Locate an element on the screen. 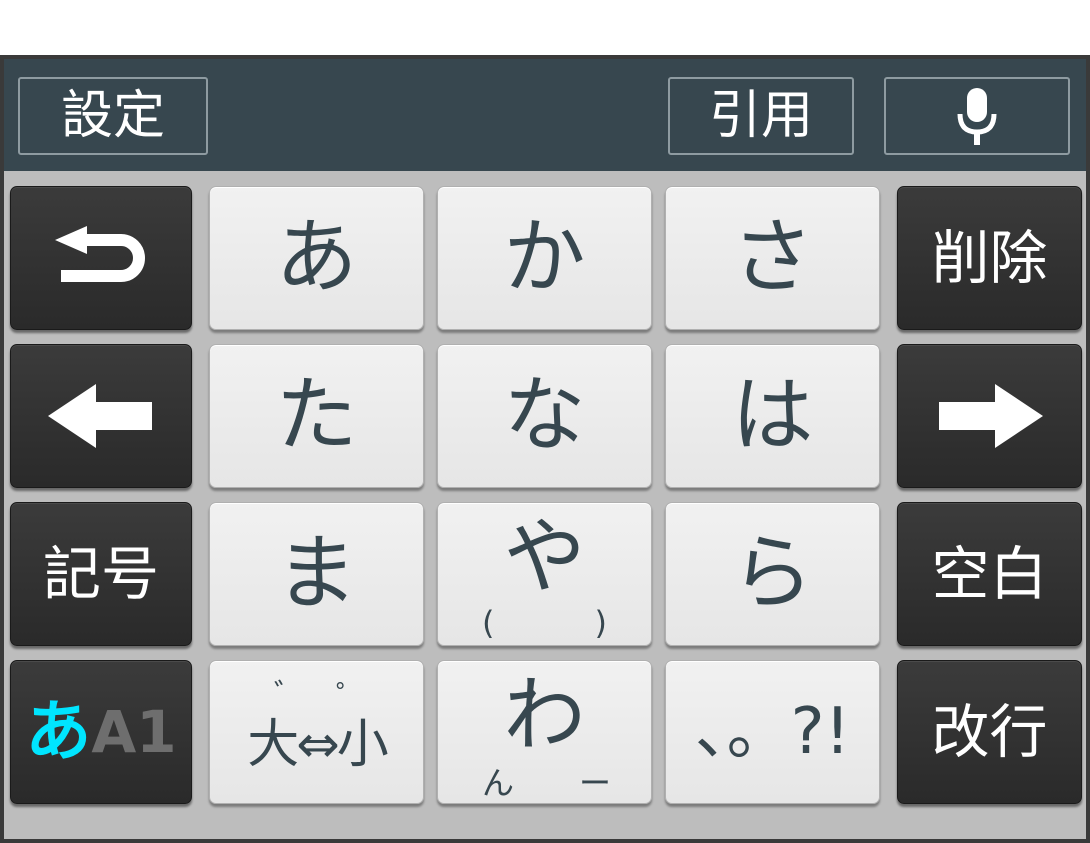 The height and width of the screenshot is (843, 1090). key-ha: は is located at coordinates (772, 416).